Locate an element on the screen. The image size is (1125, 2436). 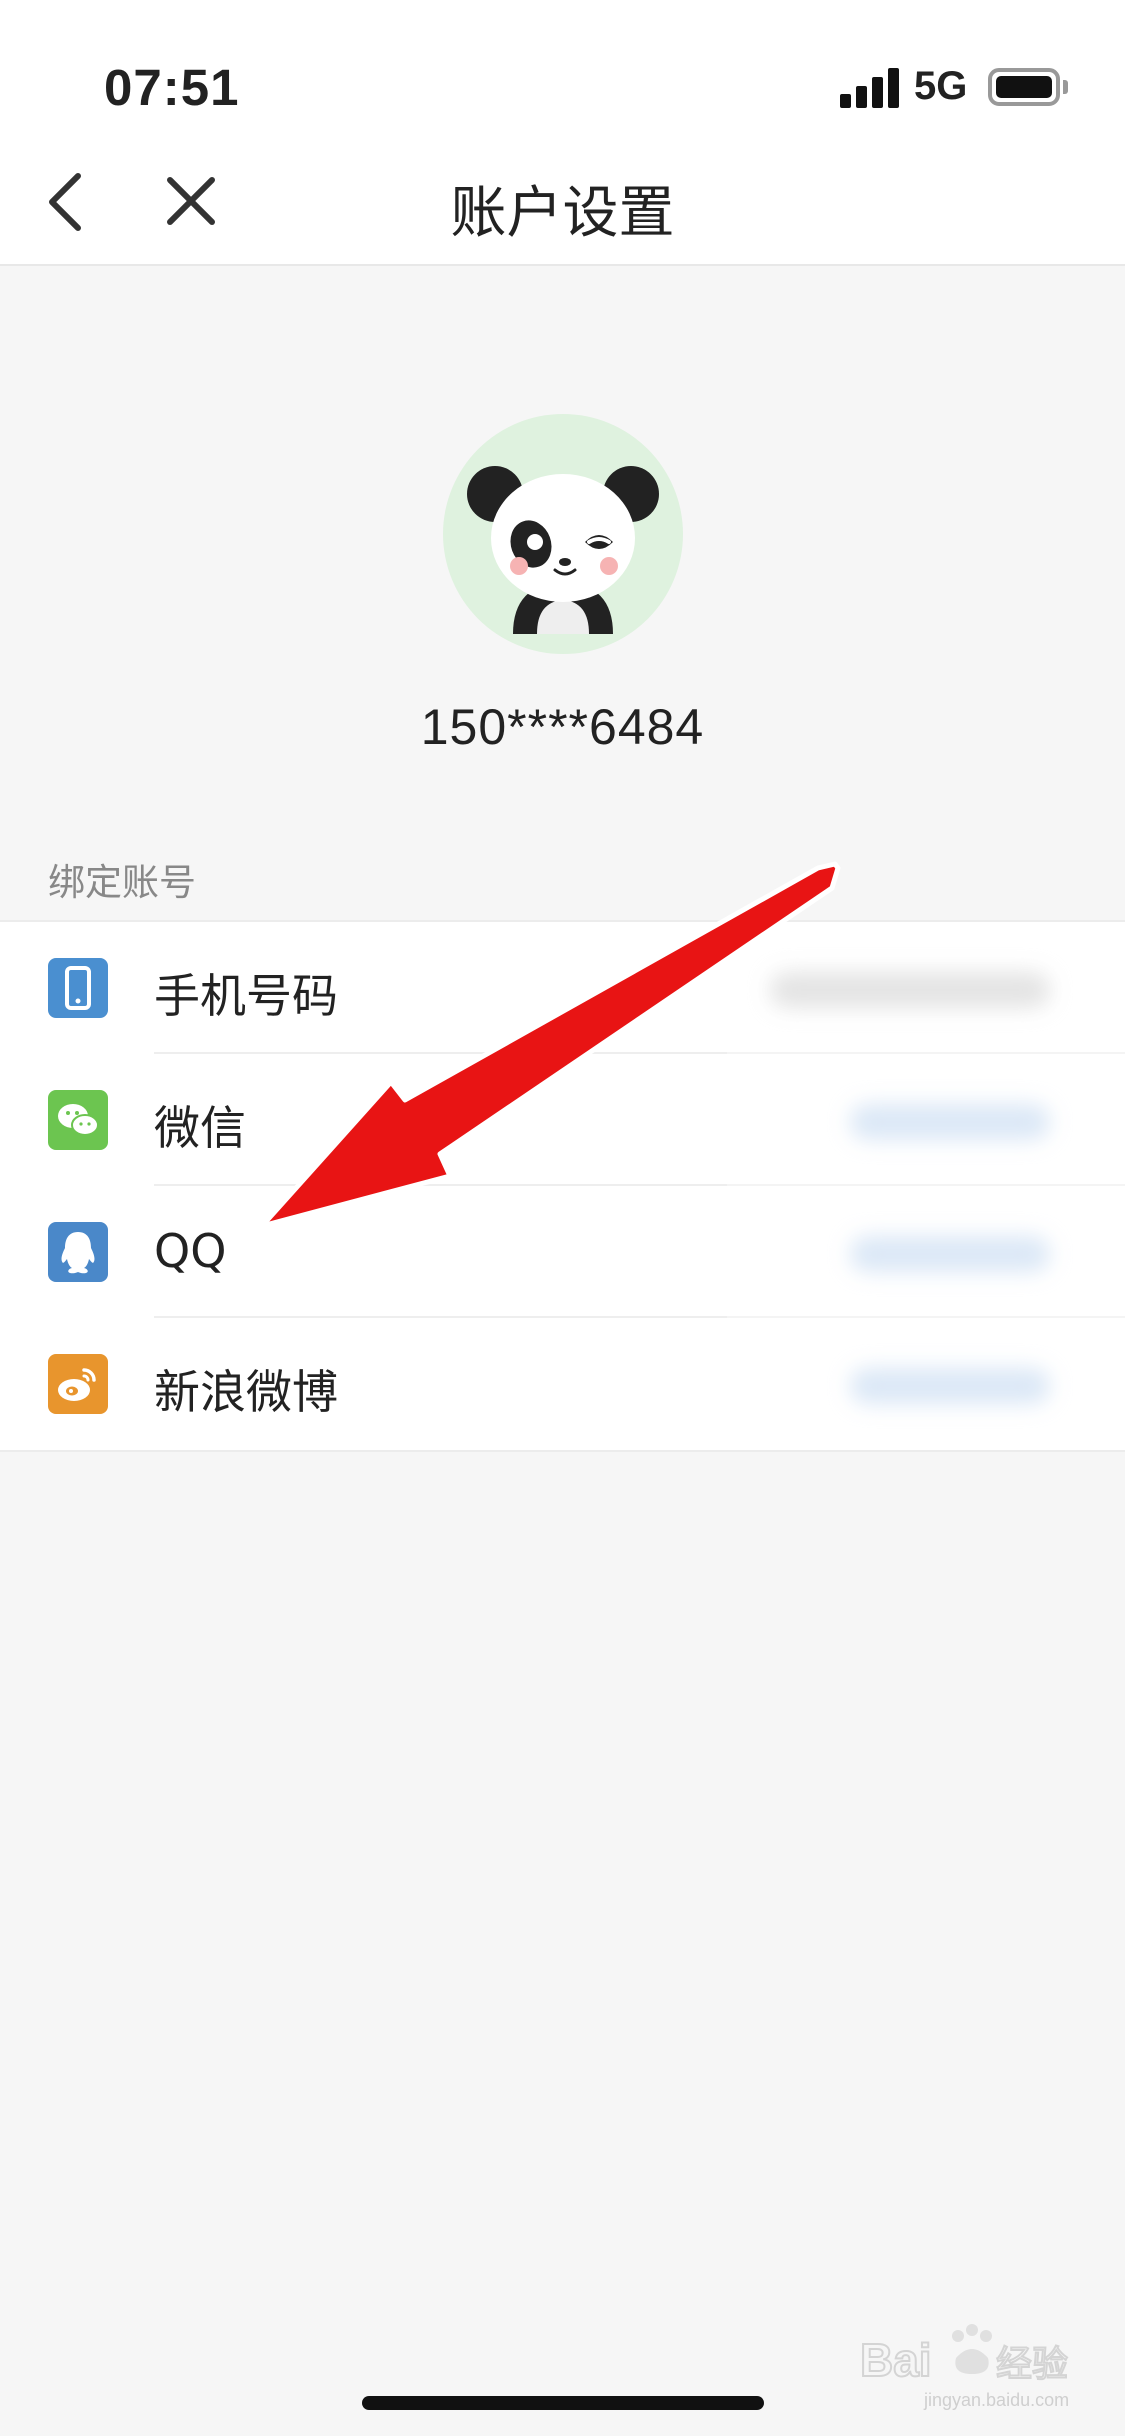
masked-phone-number: 150****6484 is located at coordinates (562, 727).